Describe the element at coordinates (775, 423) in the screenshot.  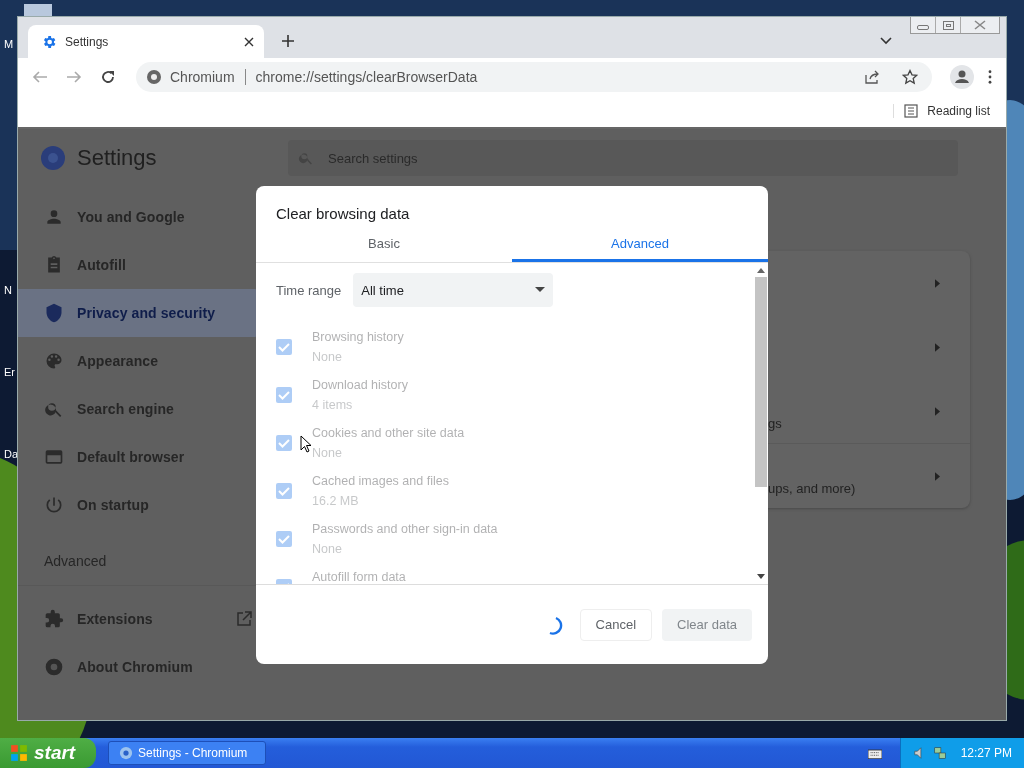
I see `setting-description: gs` at that location.